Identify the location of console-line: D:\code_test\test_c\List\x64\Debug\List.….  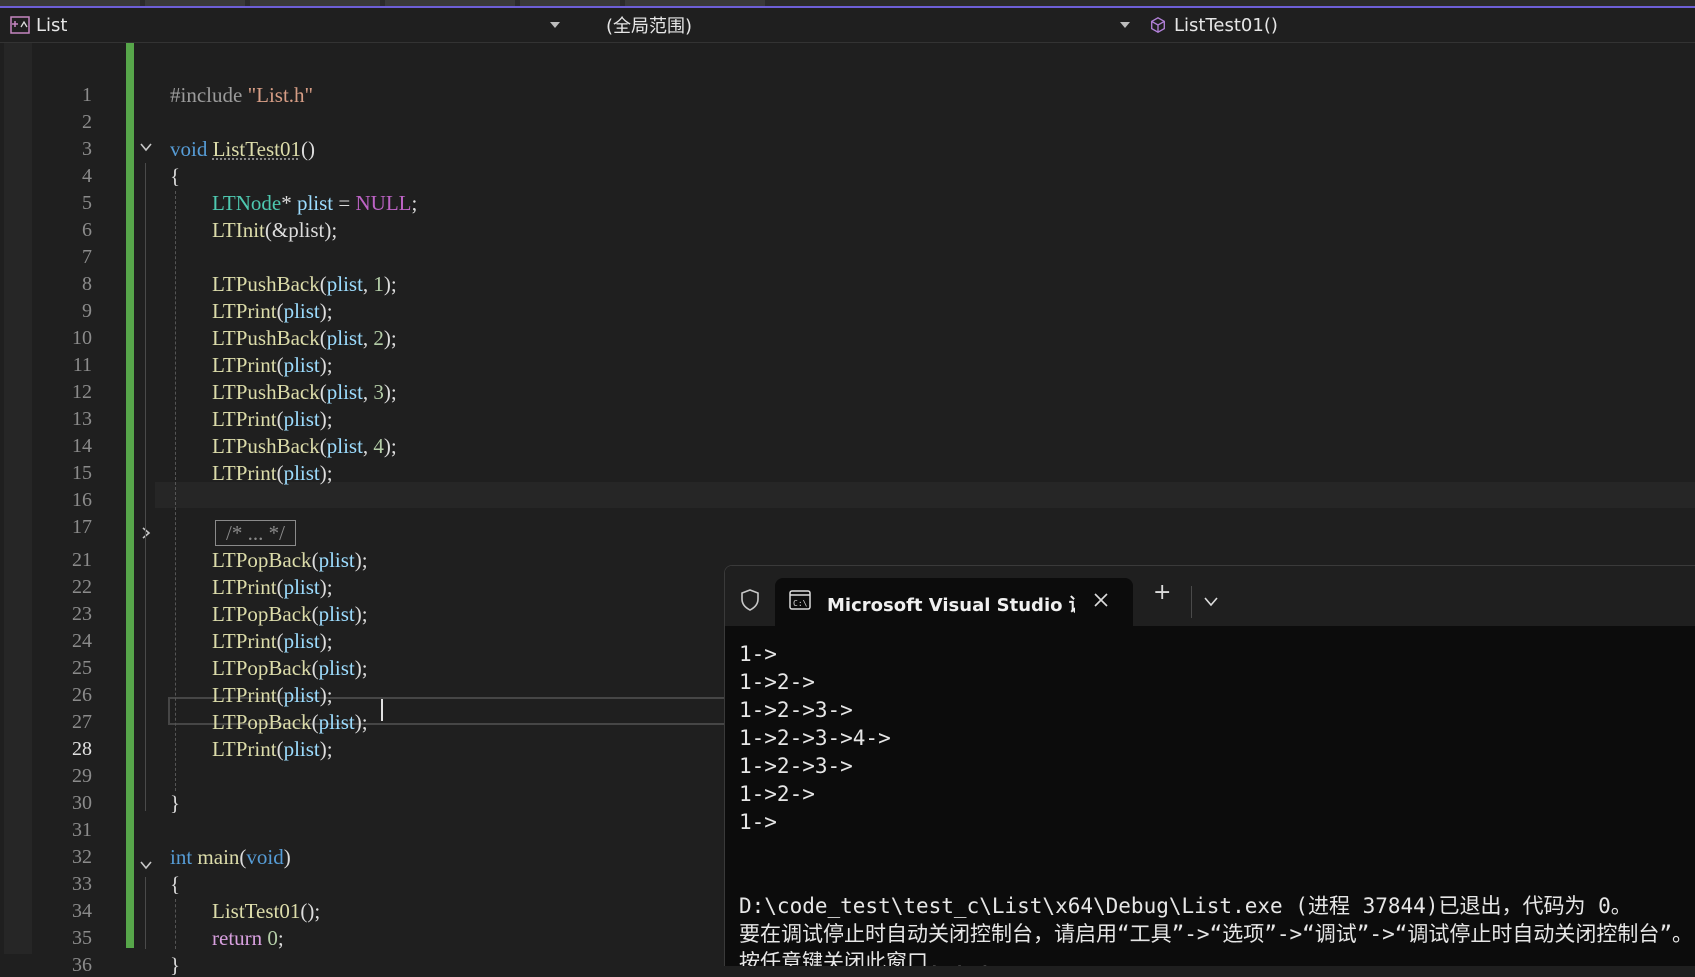
(1185, 906).